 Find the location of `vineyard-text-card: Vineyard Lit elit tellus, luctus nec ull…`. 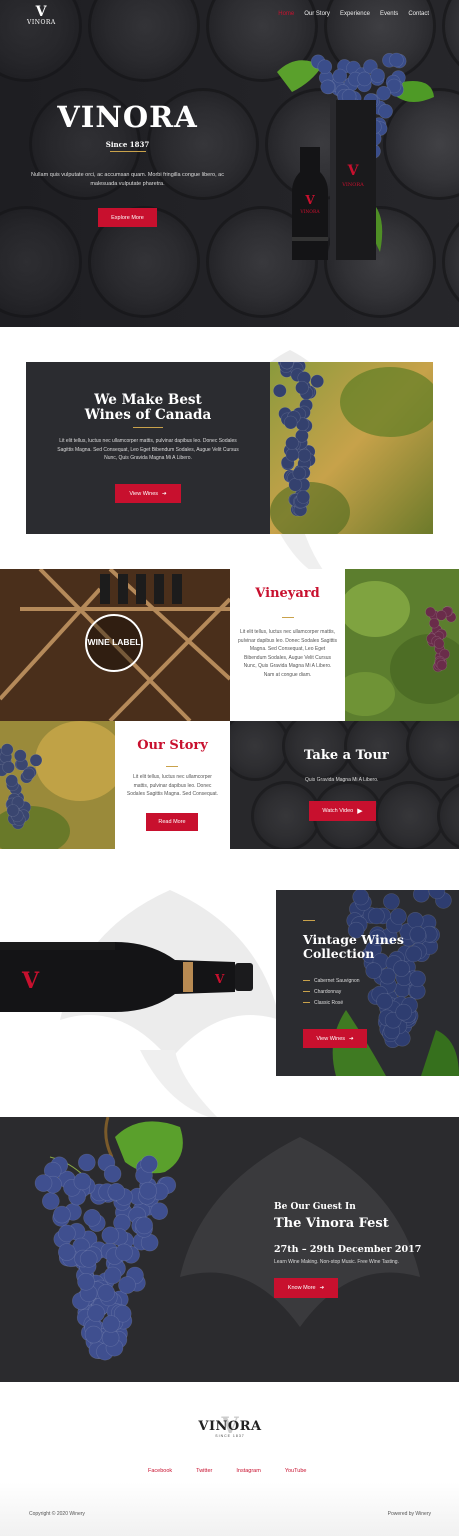

vineyard-text-card: Vineyard Lit elit tellus, luctus nec ull… is located at coordinates (287, 645).